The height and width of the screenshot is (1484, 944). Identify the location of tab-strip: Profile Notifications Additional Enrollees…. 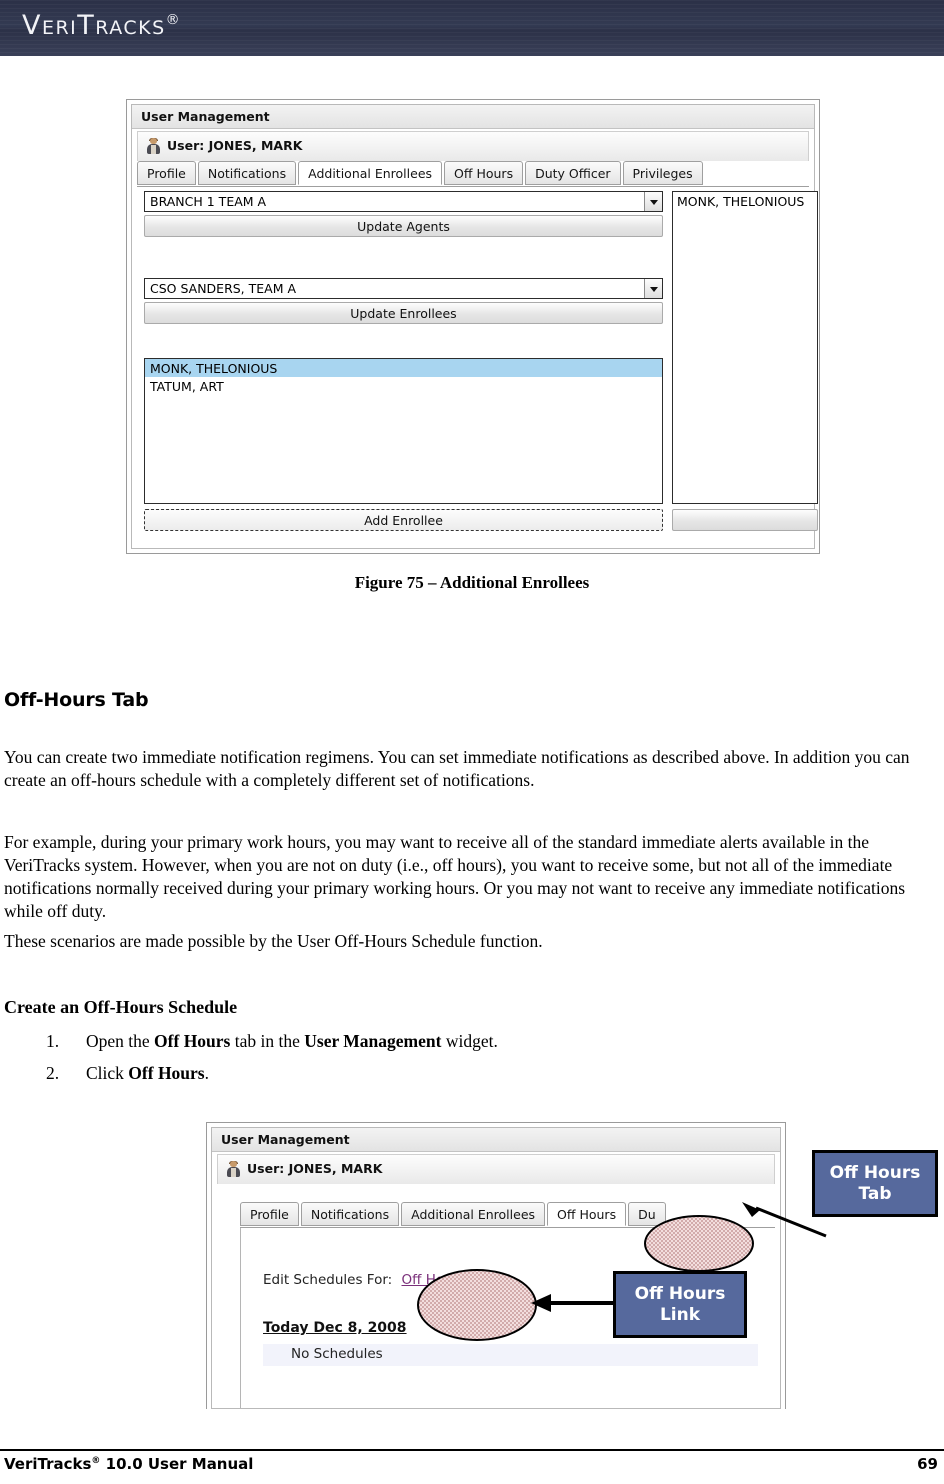
(473, 174).